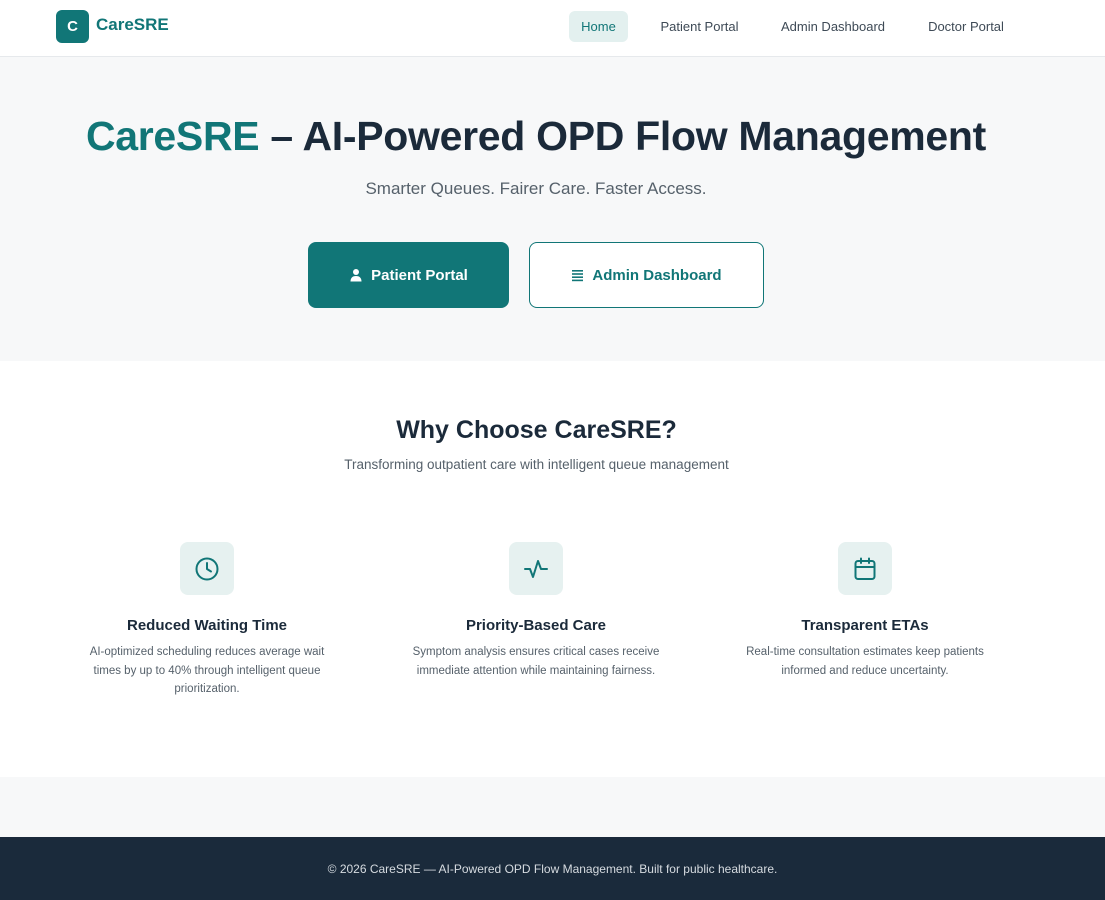 This screenshot has width=1105, height=900. Describe the element at coordinates (598, 26) in the screenshot. I see `nav-home: Home` at that location.